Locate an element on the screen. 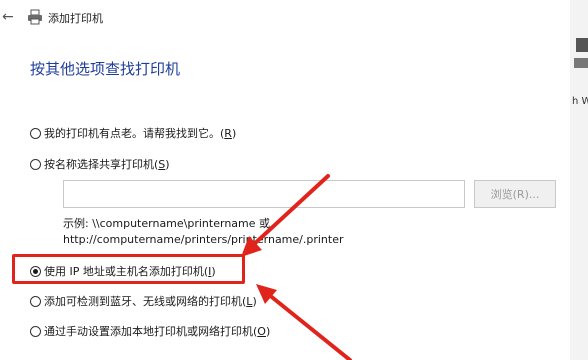 The height and width of the screenshot is (360, 588). background-window-text: h W is located at coordinates (580, 101).